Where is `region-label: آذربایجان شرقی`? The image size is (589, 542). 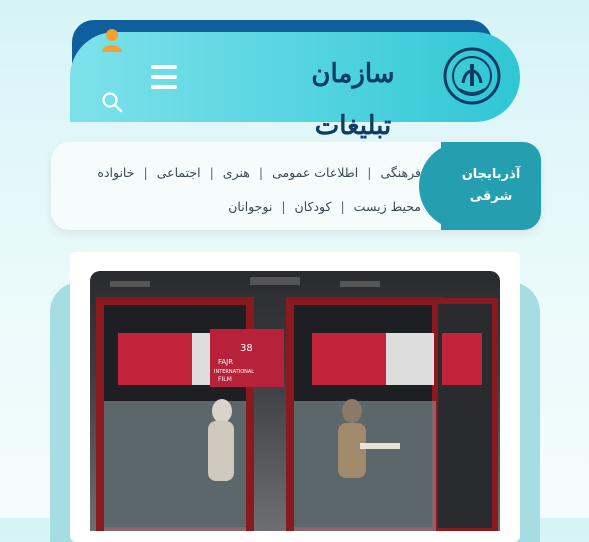
region-label: آذربایجان شرقی is located at coordinates (491, 186).